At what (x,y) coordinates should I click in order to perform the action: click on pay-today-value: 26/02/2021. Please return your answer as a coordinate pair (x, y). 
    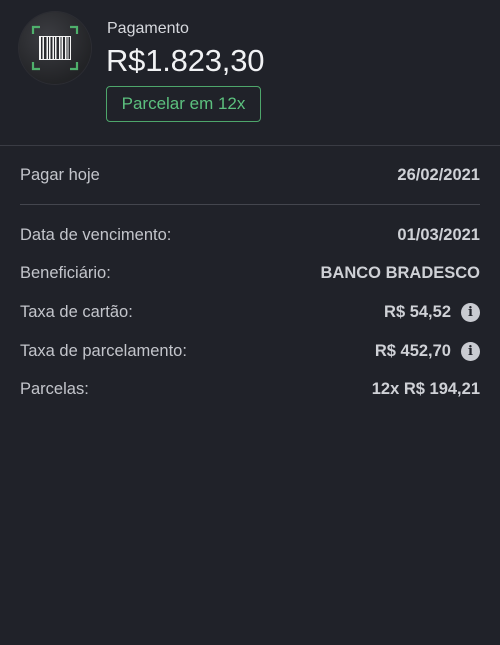
    Looking at the image, I should click on (438, 174).